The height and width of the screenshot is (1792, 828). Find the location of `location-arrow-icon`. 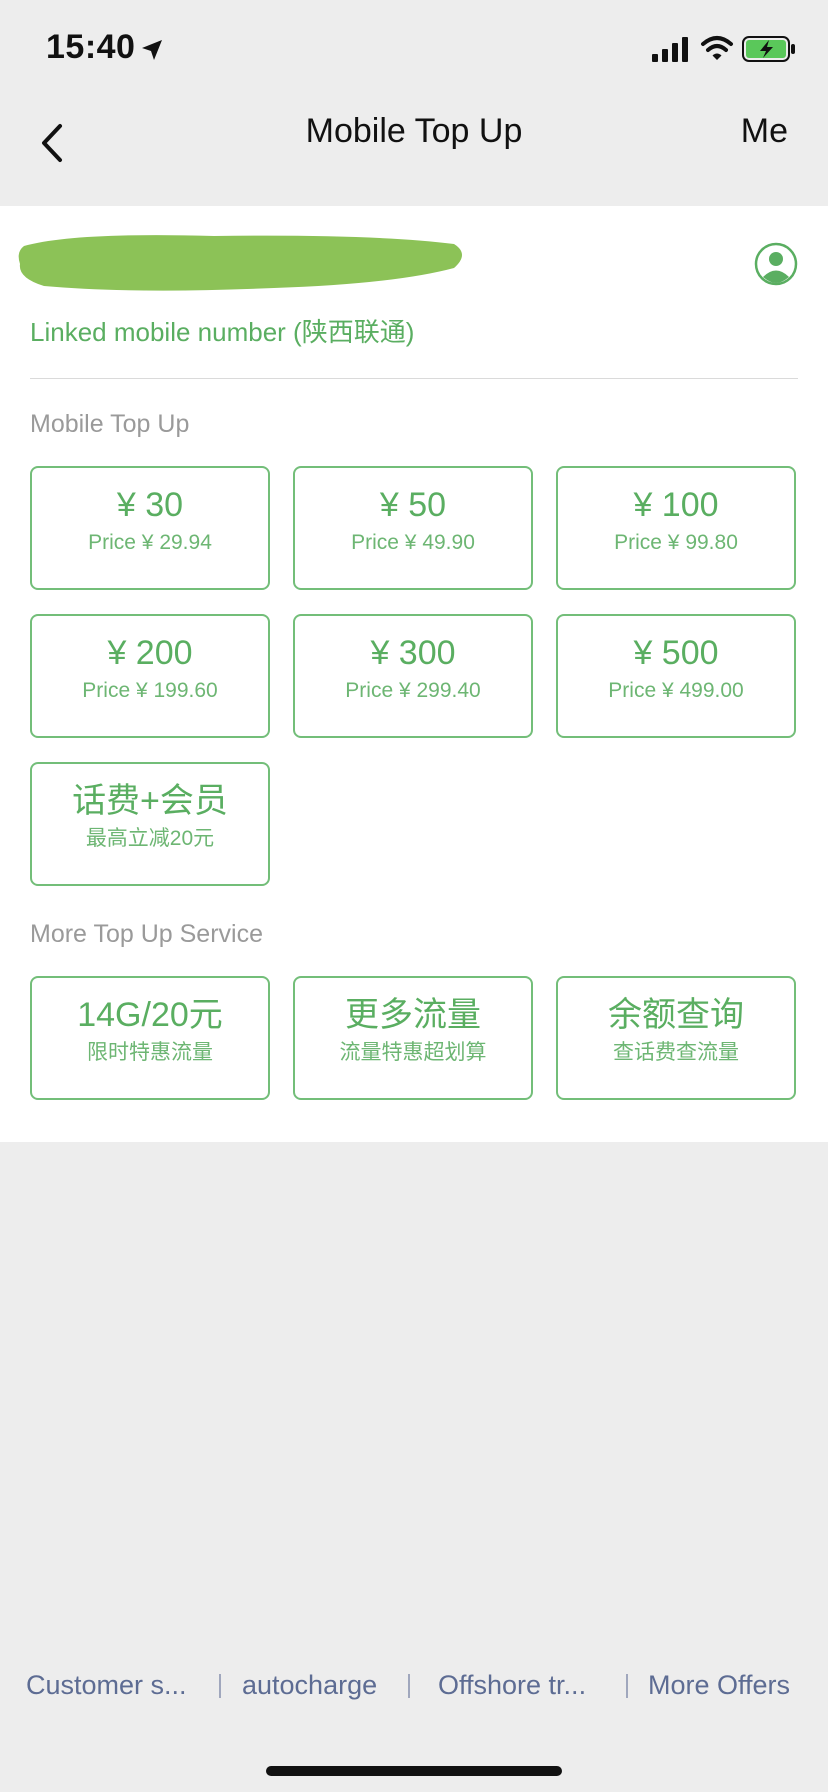

location-arrow-icon is located at coordinates (152, 50).